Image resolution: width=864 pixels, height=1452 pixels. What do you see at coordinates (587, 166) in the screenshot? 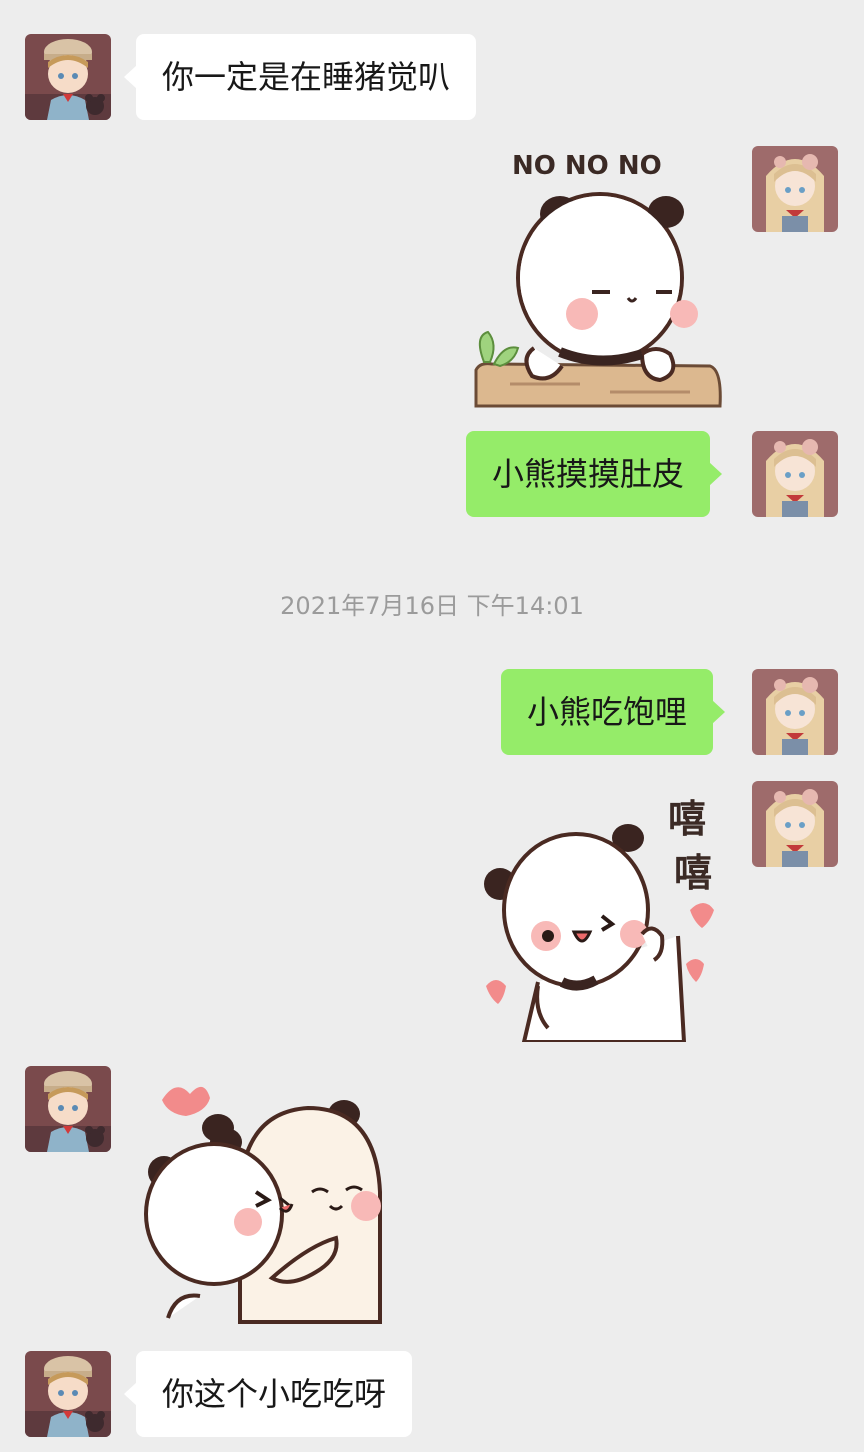
I see `sticker-caption: NO NO NO` at bounding box center [587, 166].